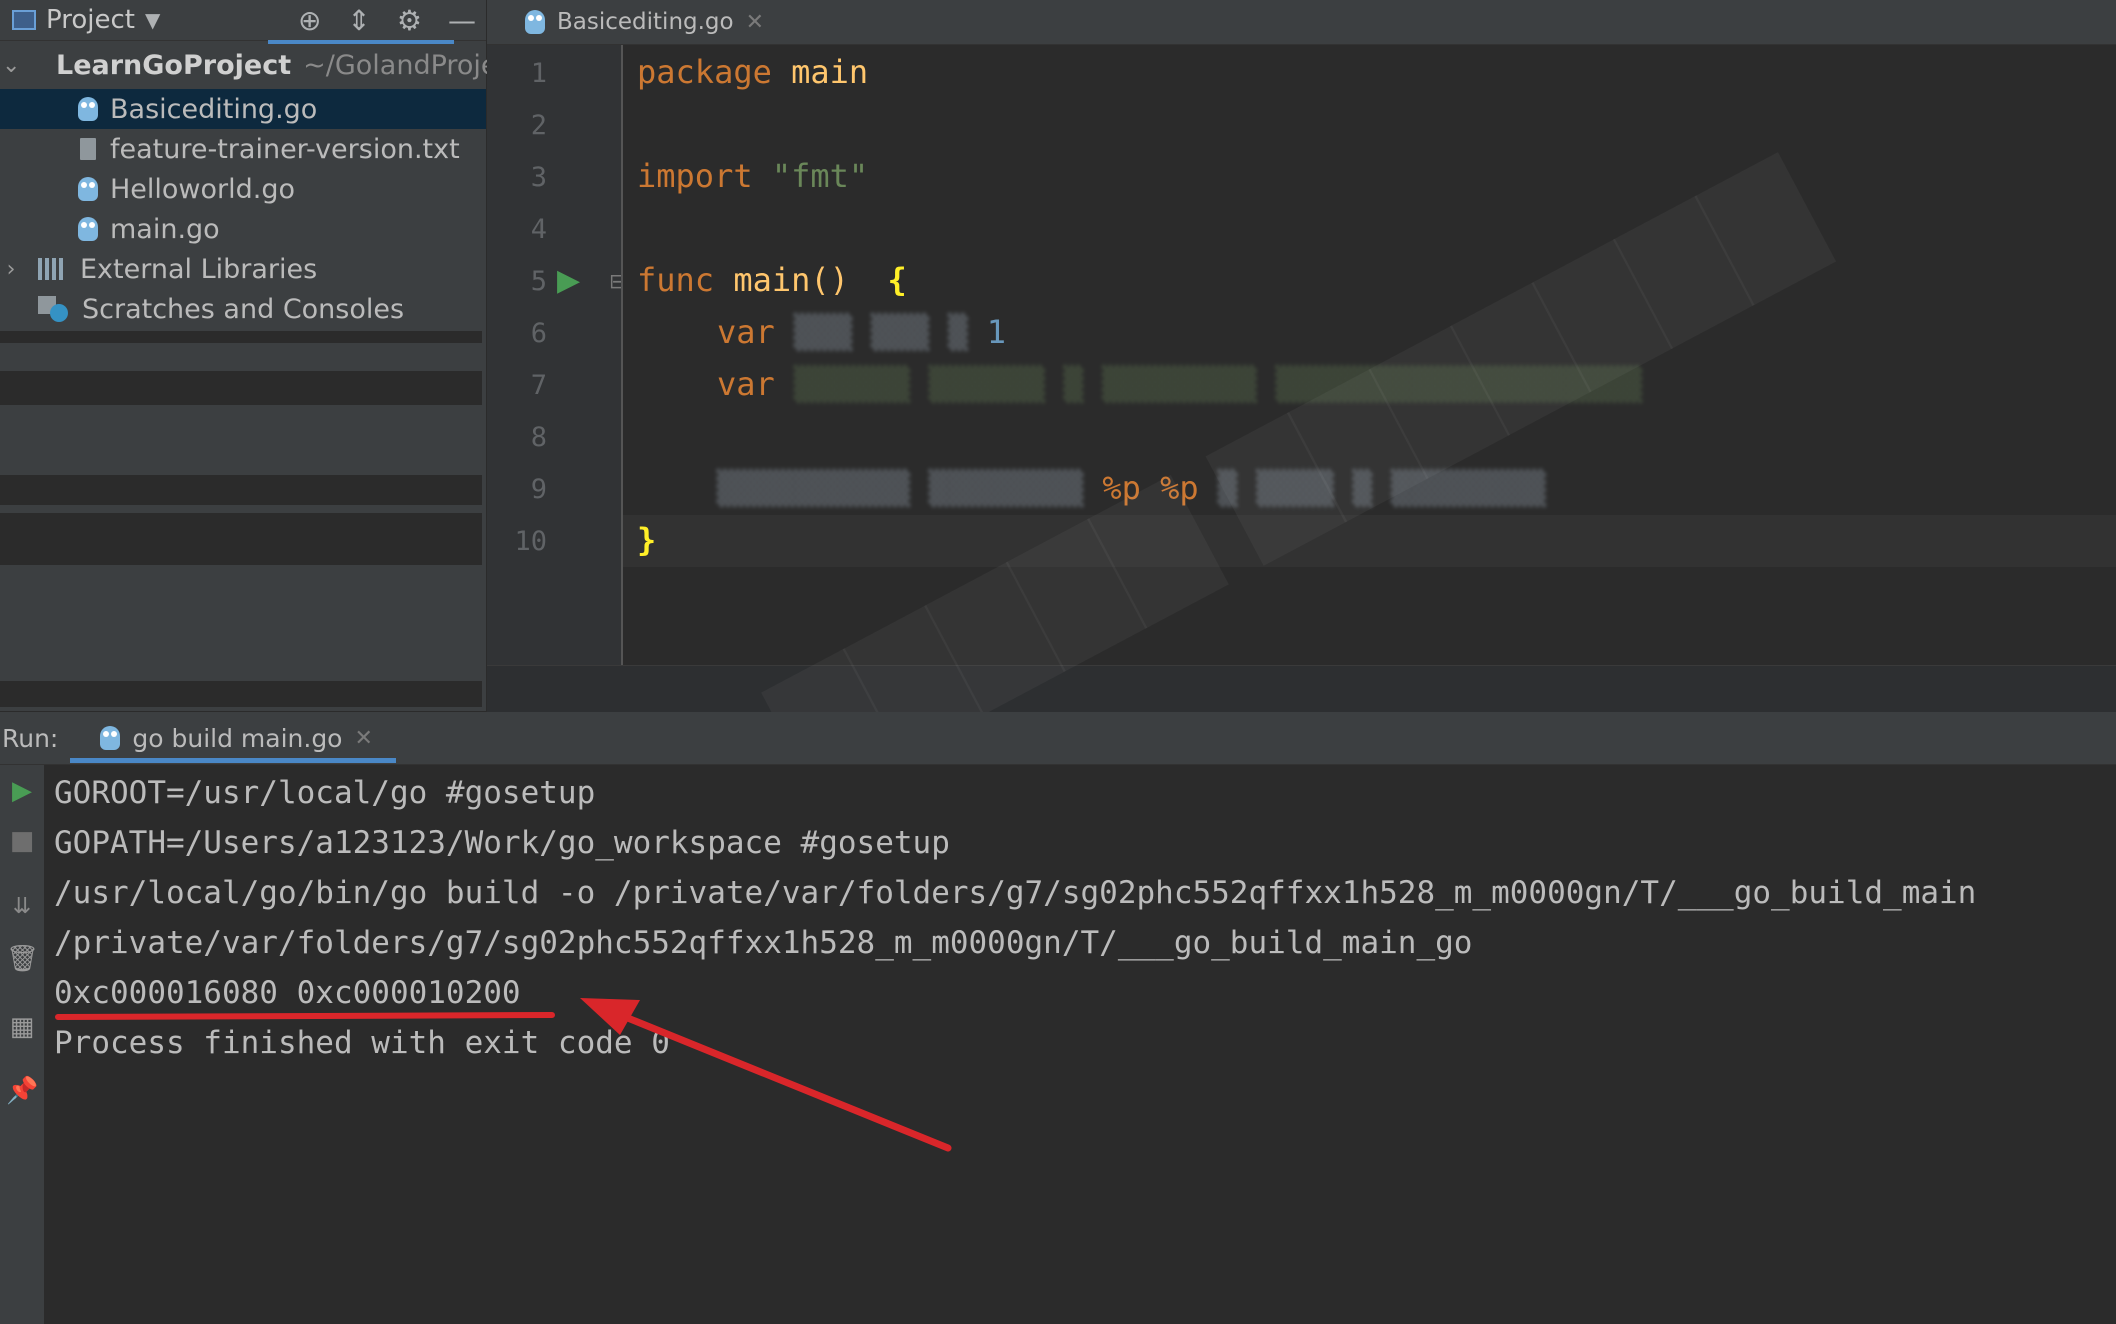 This screenshot has width=2116, height=1324. I want to click on annotation-arrow-shaft, so click(778, 1079).